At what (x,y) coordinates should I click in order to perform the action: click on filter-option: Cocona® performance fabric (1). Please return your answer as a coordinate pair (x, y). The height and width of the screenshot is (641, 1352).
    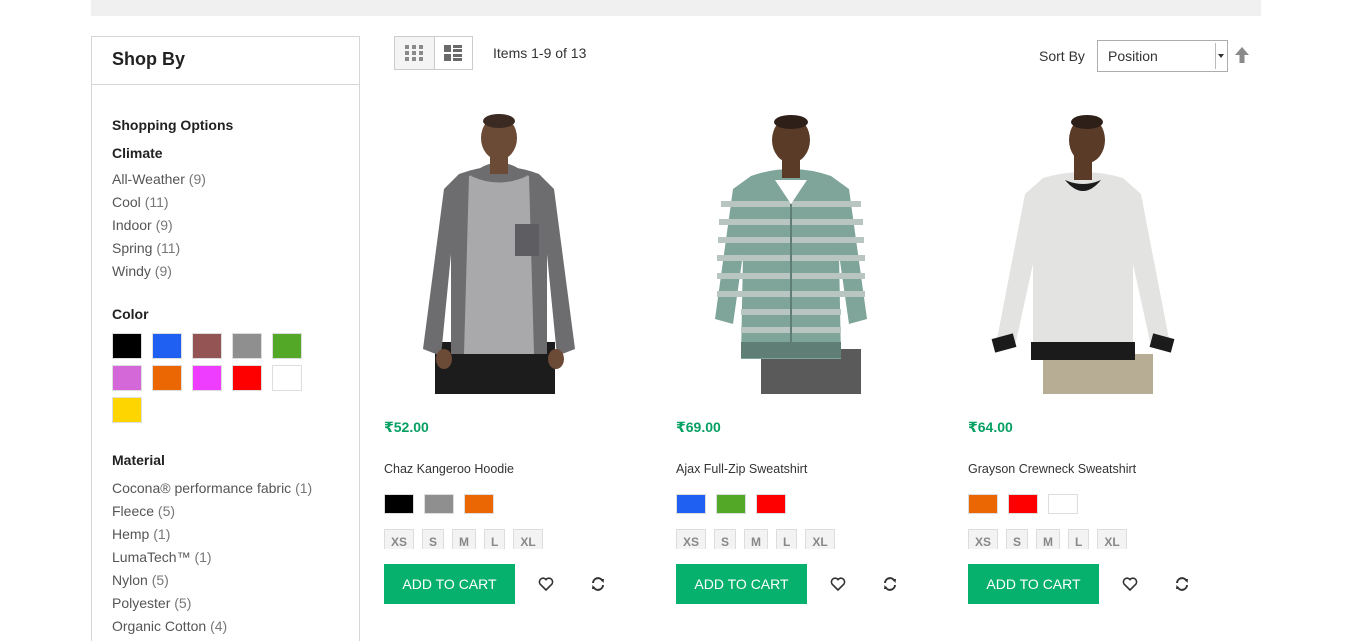
    Looking at the image, I should click on (212, 488).